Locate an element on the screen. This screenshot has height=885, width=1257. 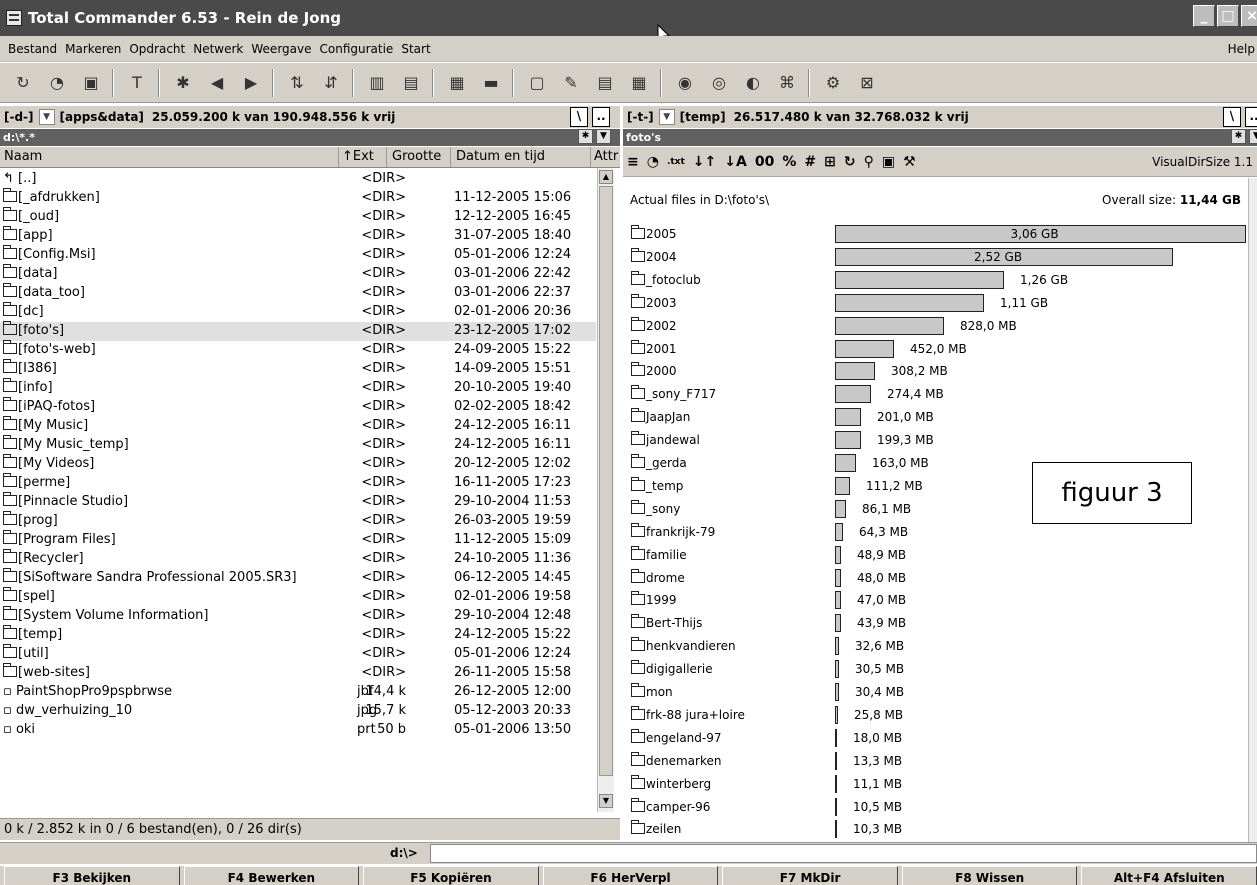
column-date: Datum en tijd is located at coordinates (500, 156).